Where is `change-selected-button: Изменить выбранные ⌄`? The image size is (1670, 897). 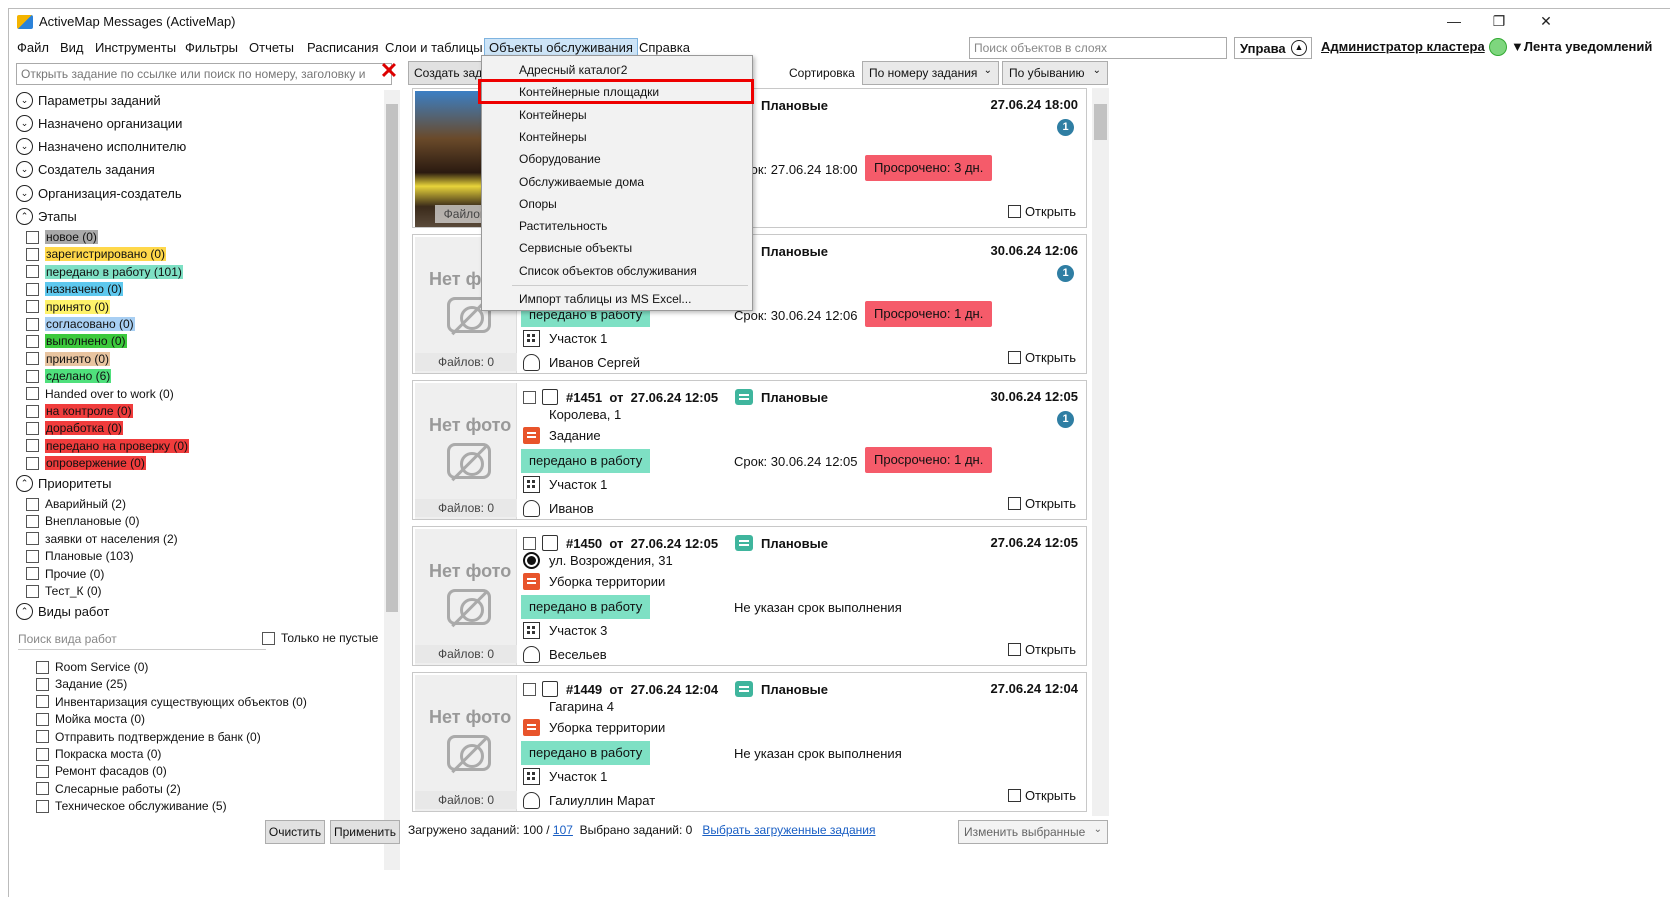
change-selected-button: Изменить выбранные ⌄ is located at coordinates (1033, 832).